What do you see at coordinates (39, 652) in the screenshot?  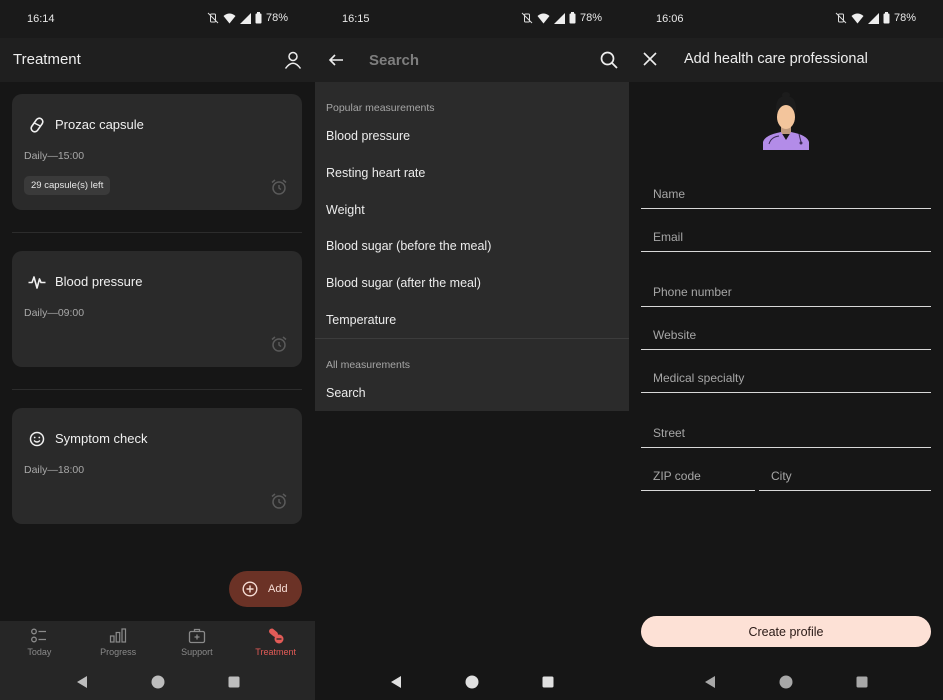 I see `nav-label: Today` at bounding box center [39, 652].